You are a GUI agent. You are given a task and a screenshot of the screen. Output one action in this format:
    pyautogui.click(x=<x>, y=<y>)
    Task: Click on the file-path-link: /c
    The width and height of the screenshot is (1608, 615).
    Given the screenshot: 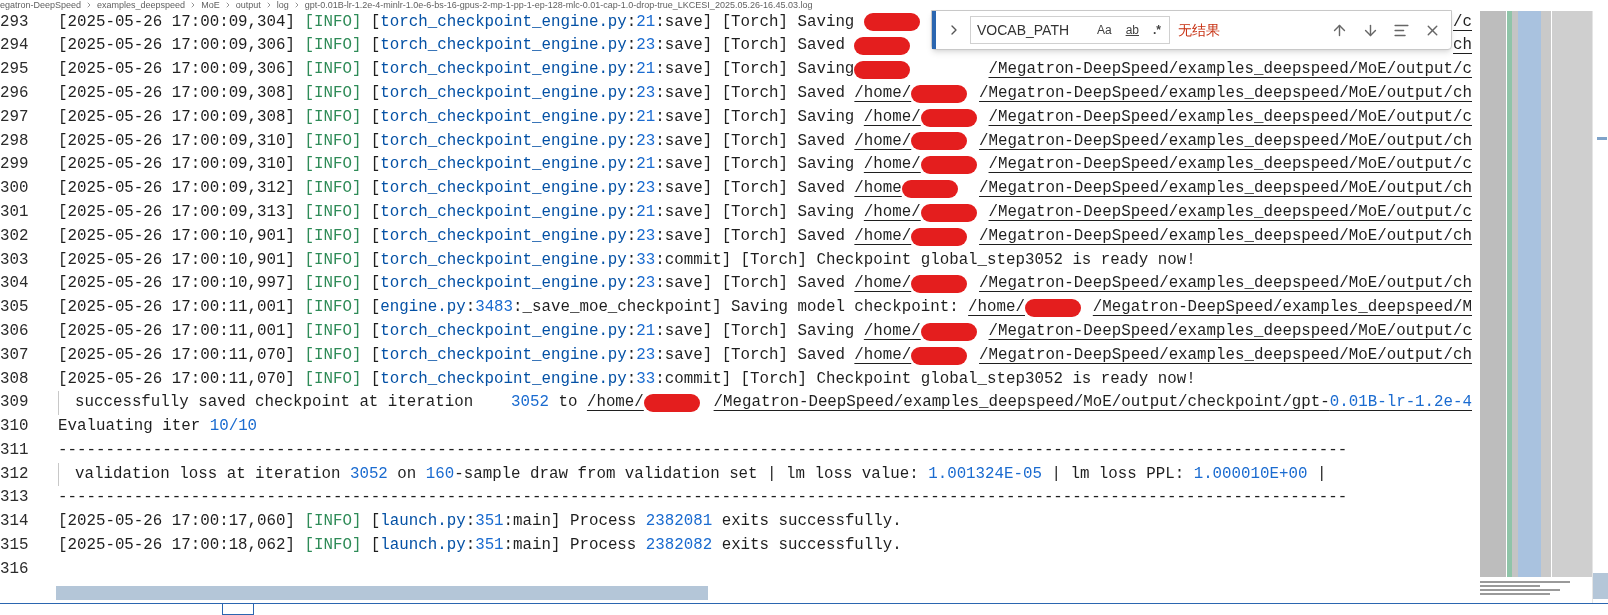 What is the action you would take?
    pyautogui.click(x=1462, y=22)
    